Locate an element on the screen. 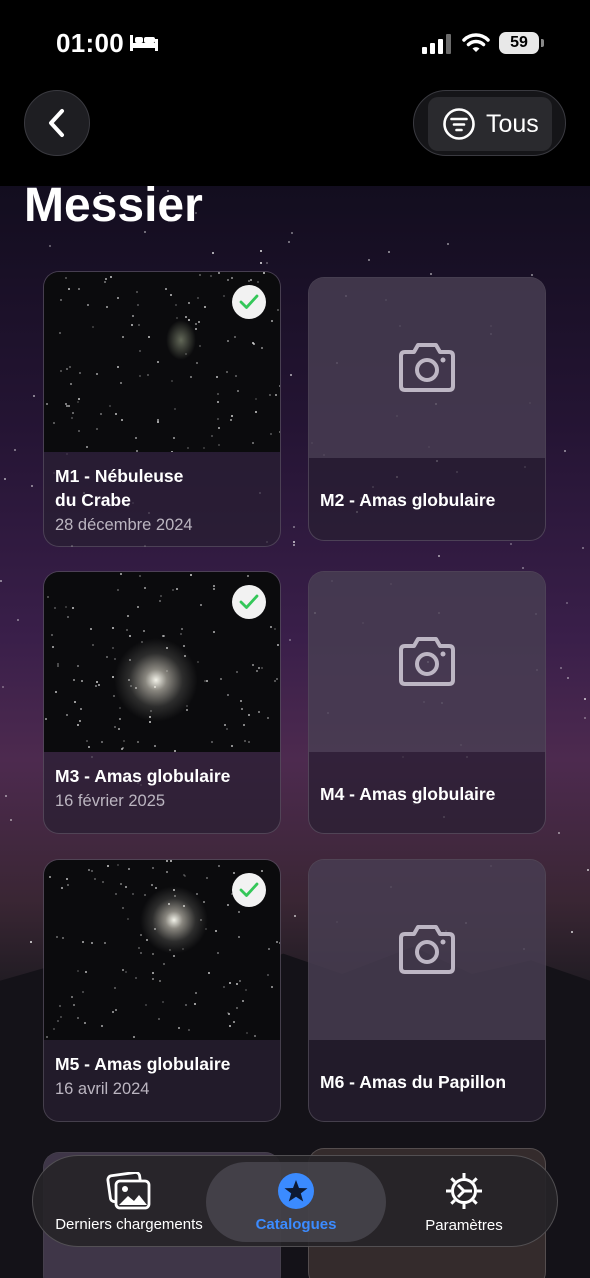 The height and width of the screenshot is (1278, 590). wifi-icon is located at coordinates (476, 42).